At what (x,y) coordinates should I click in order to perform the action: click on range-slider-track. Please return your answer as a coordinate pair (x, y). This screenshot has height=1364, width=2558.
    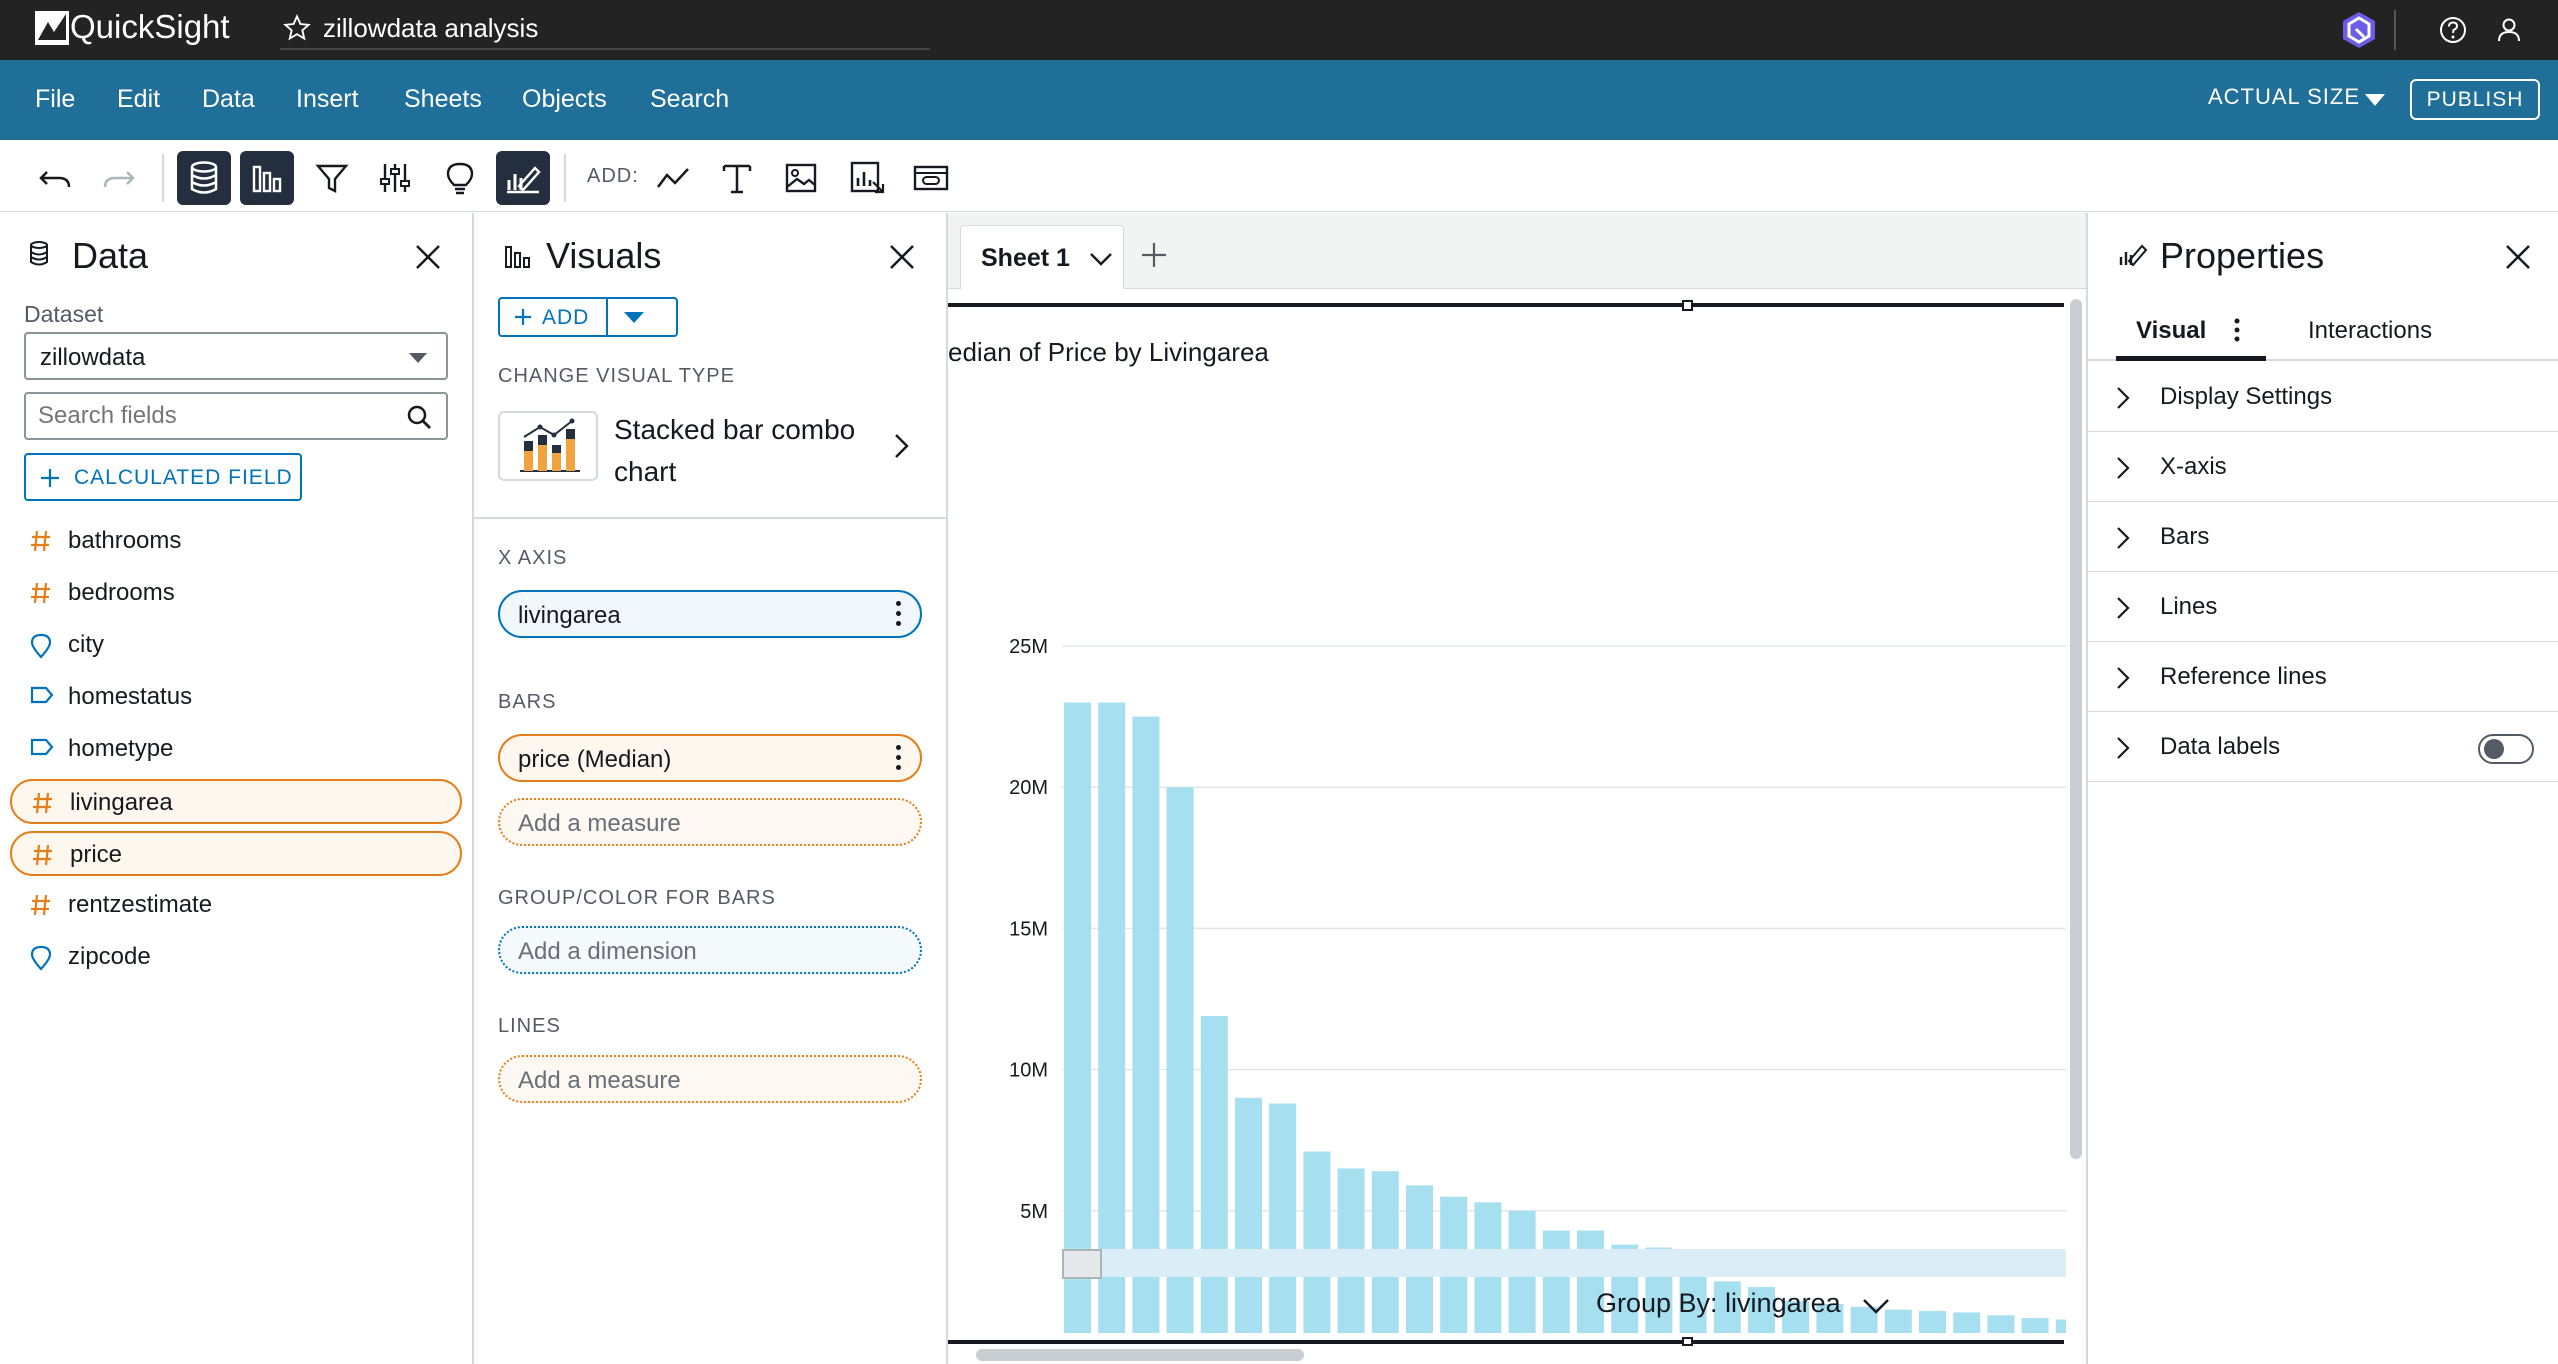
    Looking at the image, I should click on (1564, 1263).